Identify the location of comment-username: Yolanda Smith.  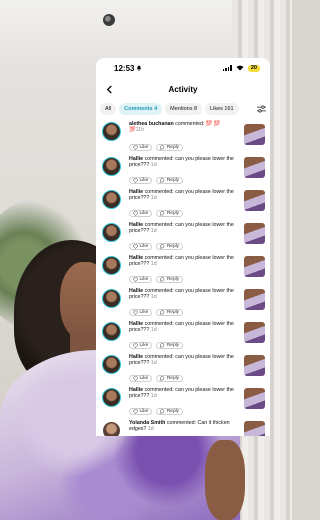
(147, 423).